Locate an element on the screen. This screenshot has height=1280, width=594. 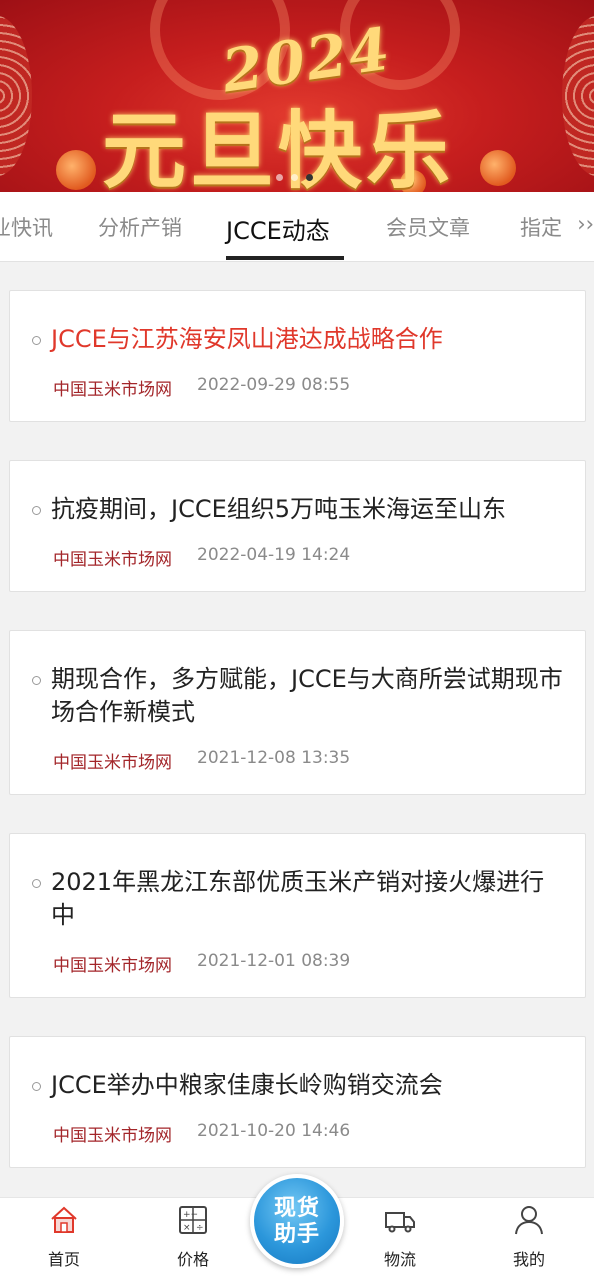
decor-fan-left is located at coordinates (16, 96).